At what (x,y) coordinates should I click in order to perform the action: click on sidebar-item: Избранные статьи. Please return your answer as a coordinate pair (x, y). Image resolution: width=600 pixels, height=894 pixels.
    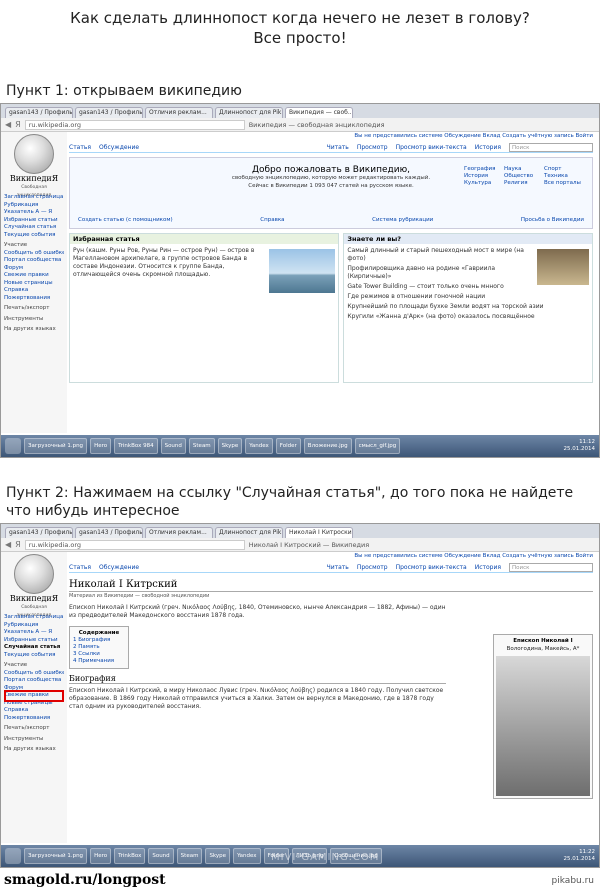
    Looking at the image, I should click on (34, 641).